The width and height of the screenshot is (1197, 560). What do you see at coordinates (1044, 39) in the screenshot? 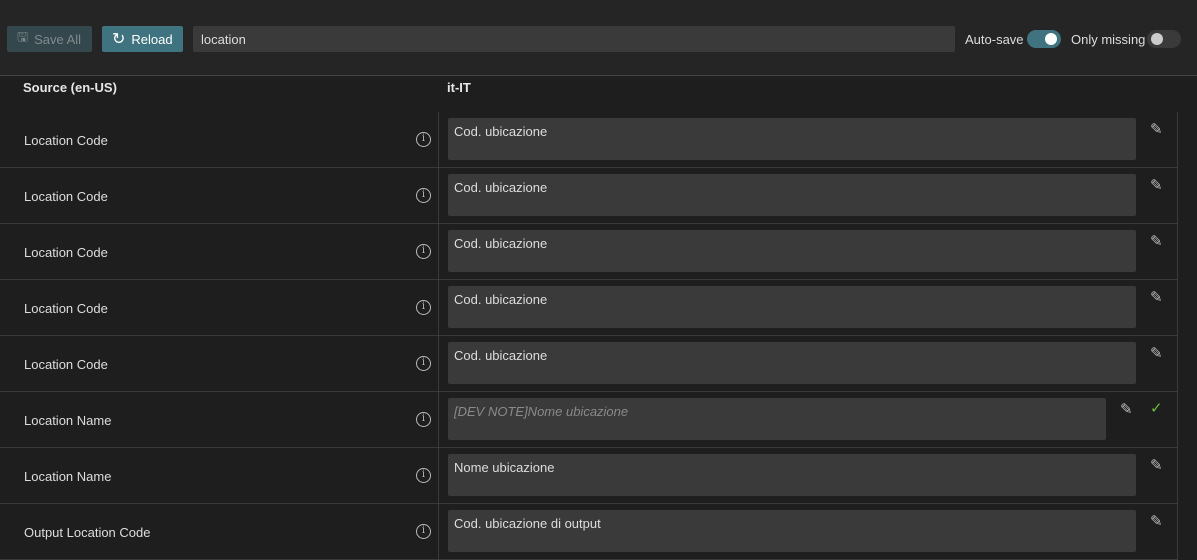
I see `auto-save-toggle` at bounding box center [1044, 39].